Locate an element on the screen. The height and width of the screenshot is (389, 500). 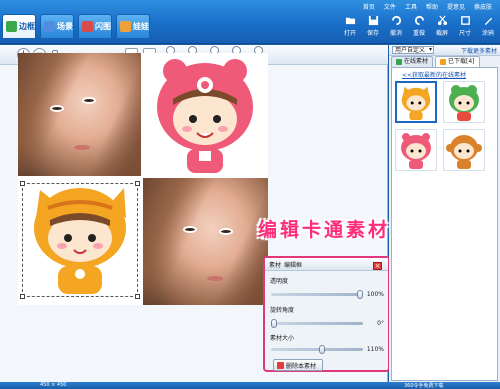
selection-frame is located at coordinates (80, 240).